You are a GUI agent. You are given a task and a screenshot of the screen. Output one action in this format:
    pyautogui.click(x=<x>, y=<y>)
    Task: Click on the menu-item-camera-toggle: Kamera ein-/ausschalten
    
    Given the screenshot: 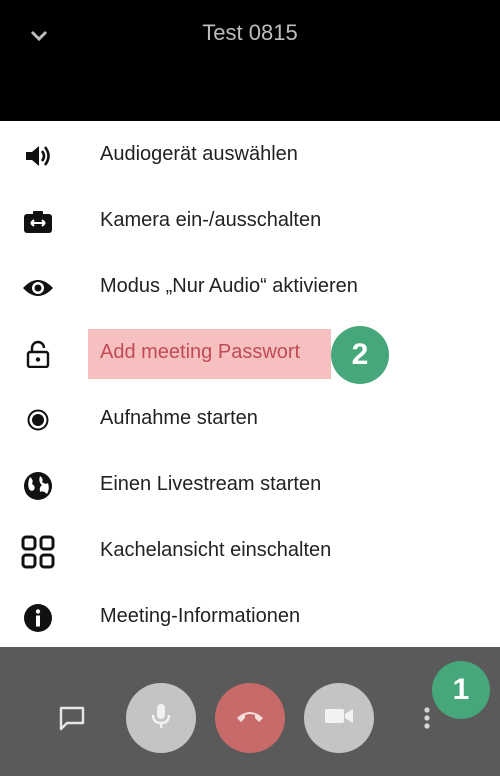 What is the action you would take?
    pyautogui.click(x=250, y=222)
    